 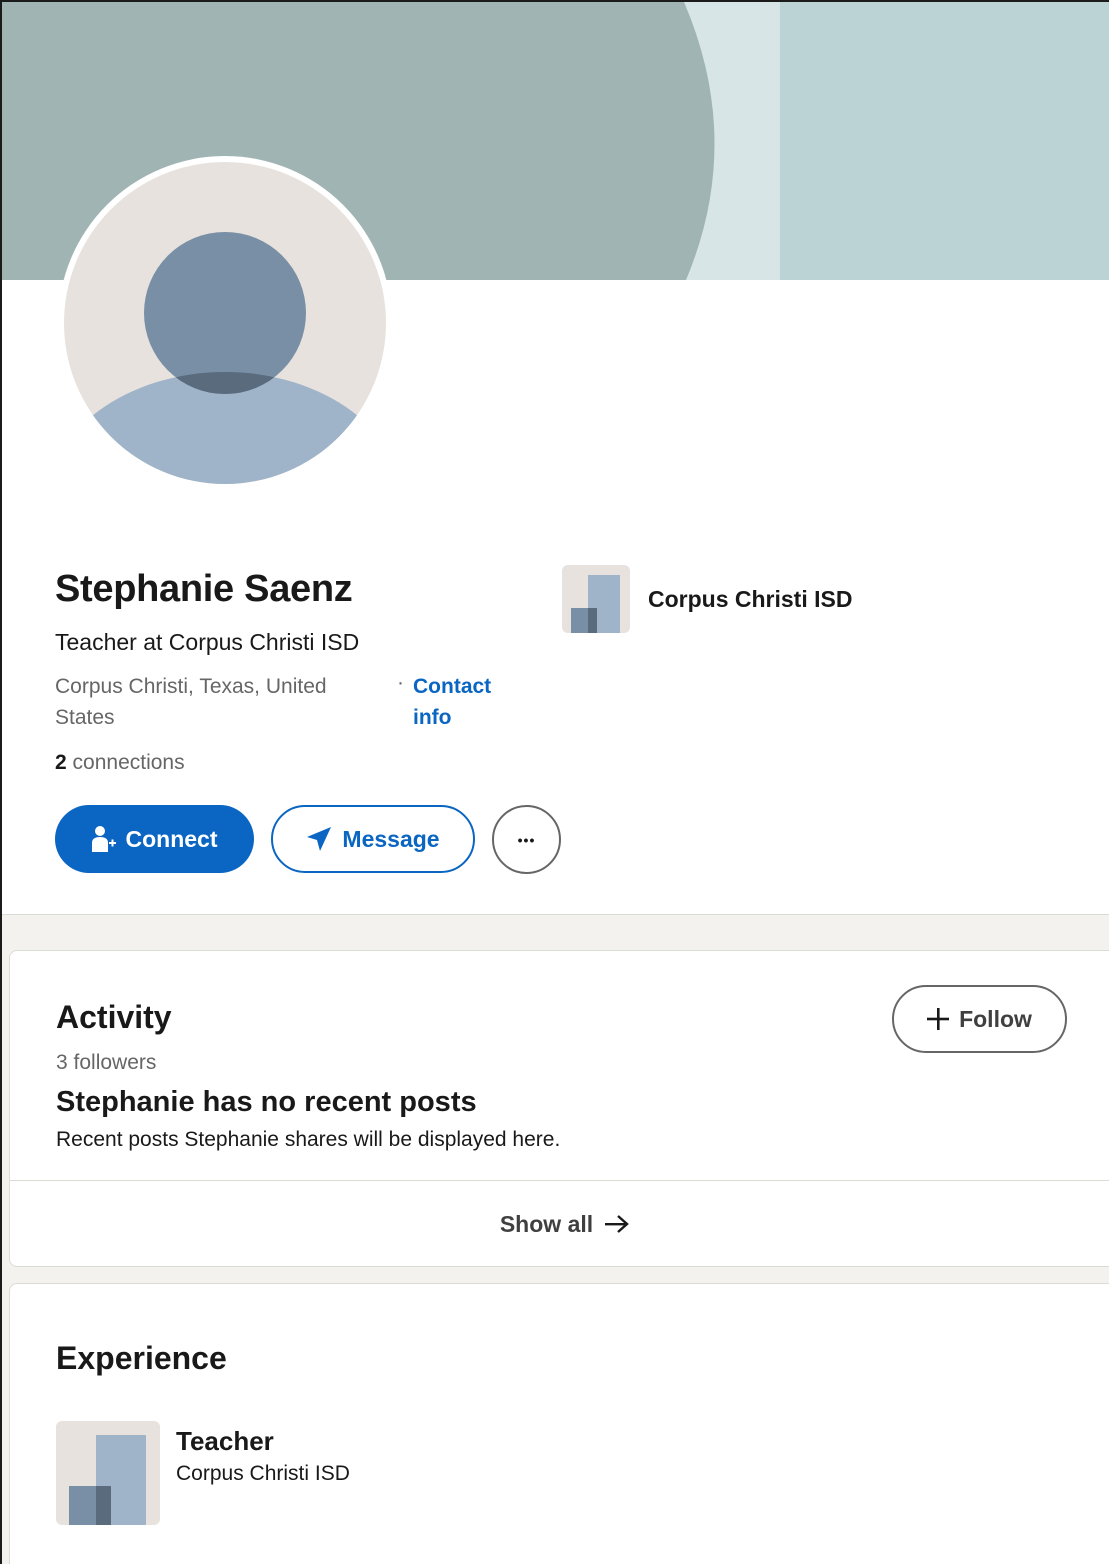 I want to click on experience-role: Teacher, so click(x=225, y=1441).